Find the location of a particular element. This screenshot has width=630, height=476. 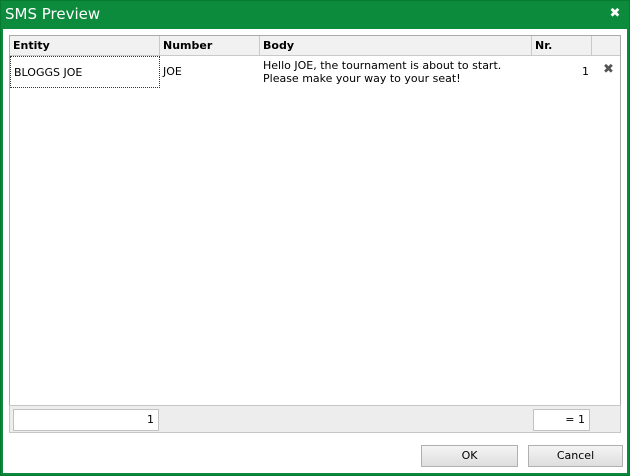

grid-footer: 1 = 1 is located at coordinates (315, 419).